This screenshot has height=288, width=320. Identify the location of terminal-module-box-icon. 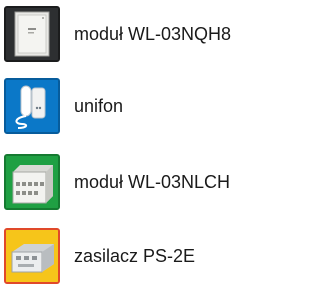
(32, 182).